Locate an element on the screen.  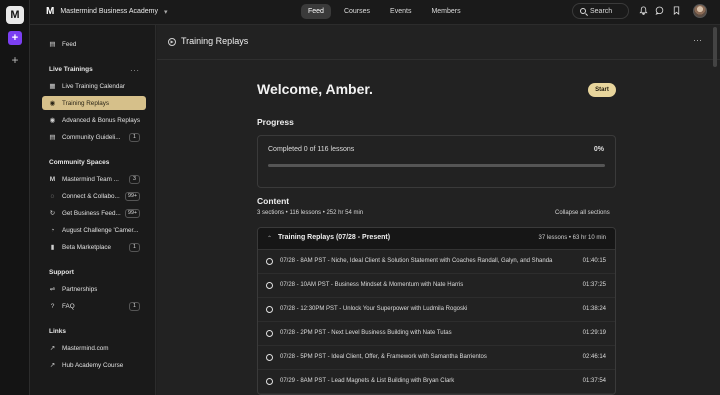
lesson-duration: 01:40:15 is located at coordinates (594, 261).